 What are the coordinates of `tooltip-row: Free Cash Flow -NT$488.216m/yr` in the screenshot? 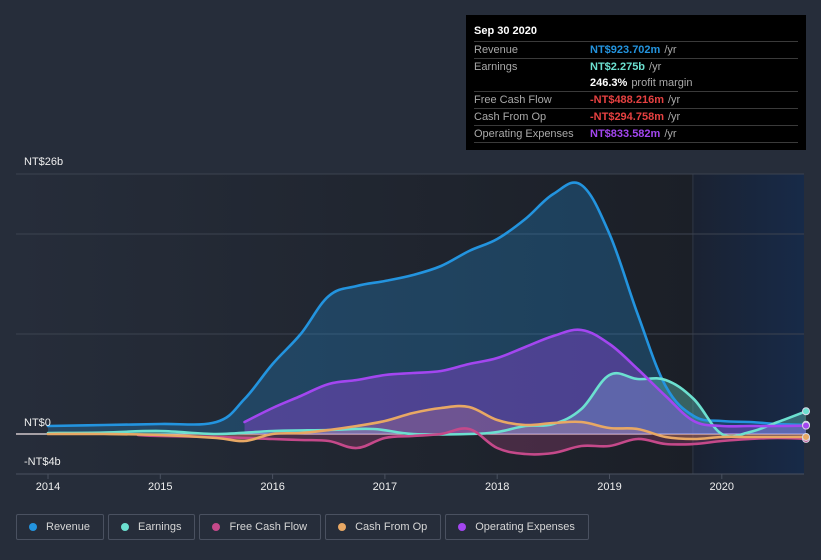 It's located at (636, 100).